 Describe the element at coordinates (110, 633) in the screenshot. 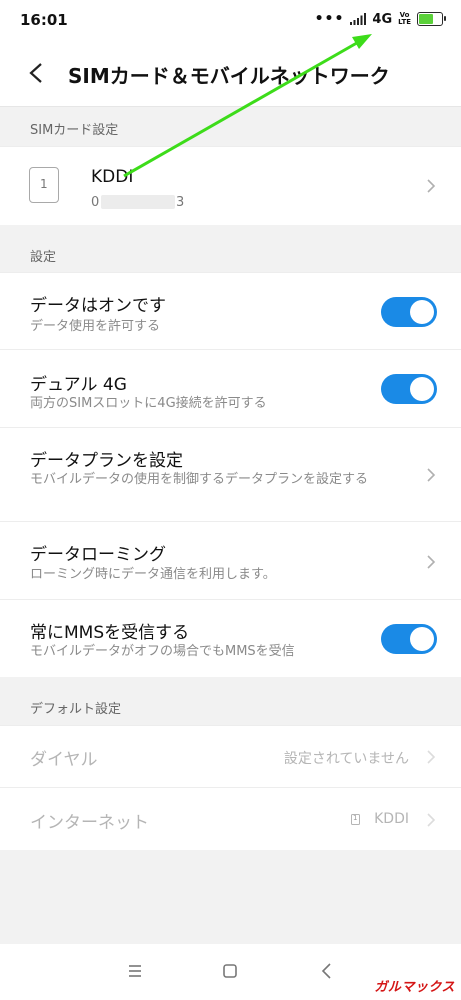

I see `row-title: 常にMMSを受信する` at that location.